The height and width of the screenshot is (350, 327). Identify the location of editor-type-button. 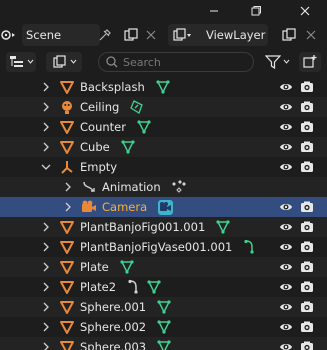
(21, 62).